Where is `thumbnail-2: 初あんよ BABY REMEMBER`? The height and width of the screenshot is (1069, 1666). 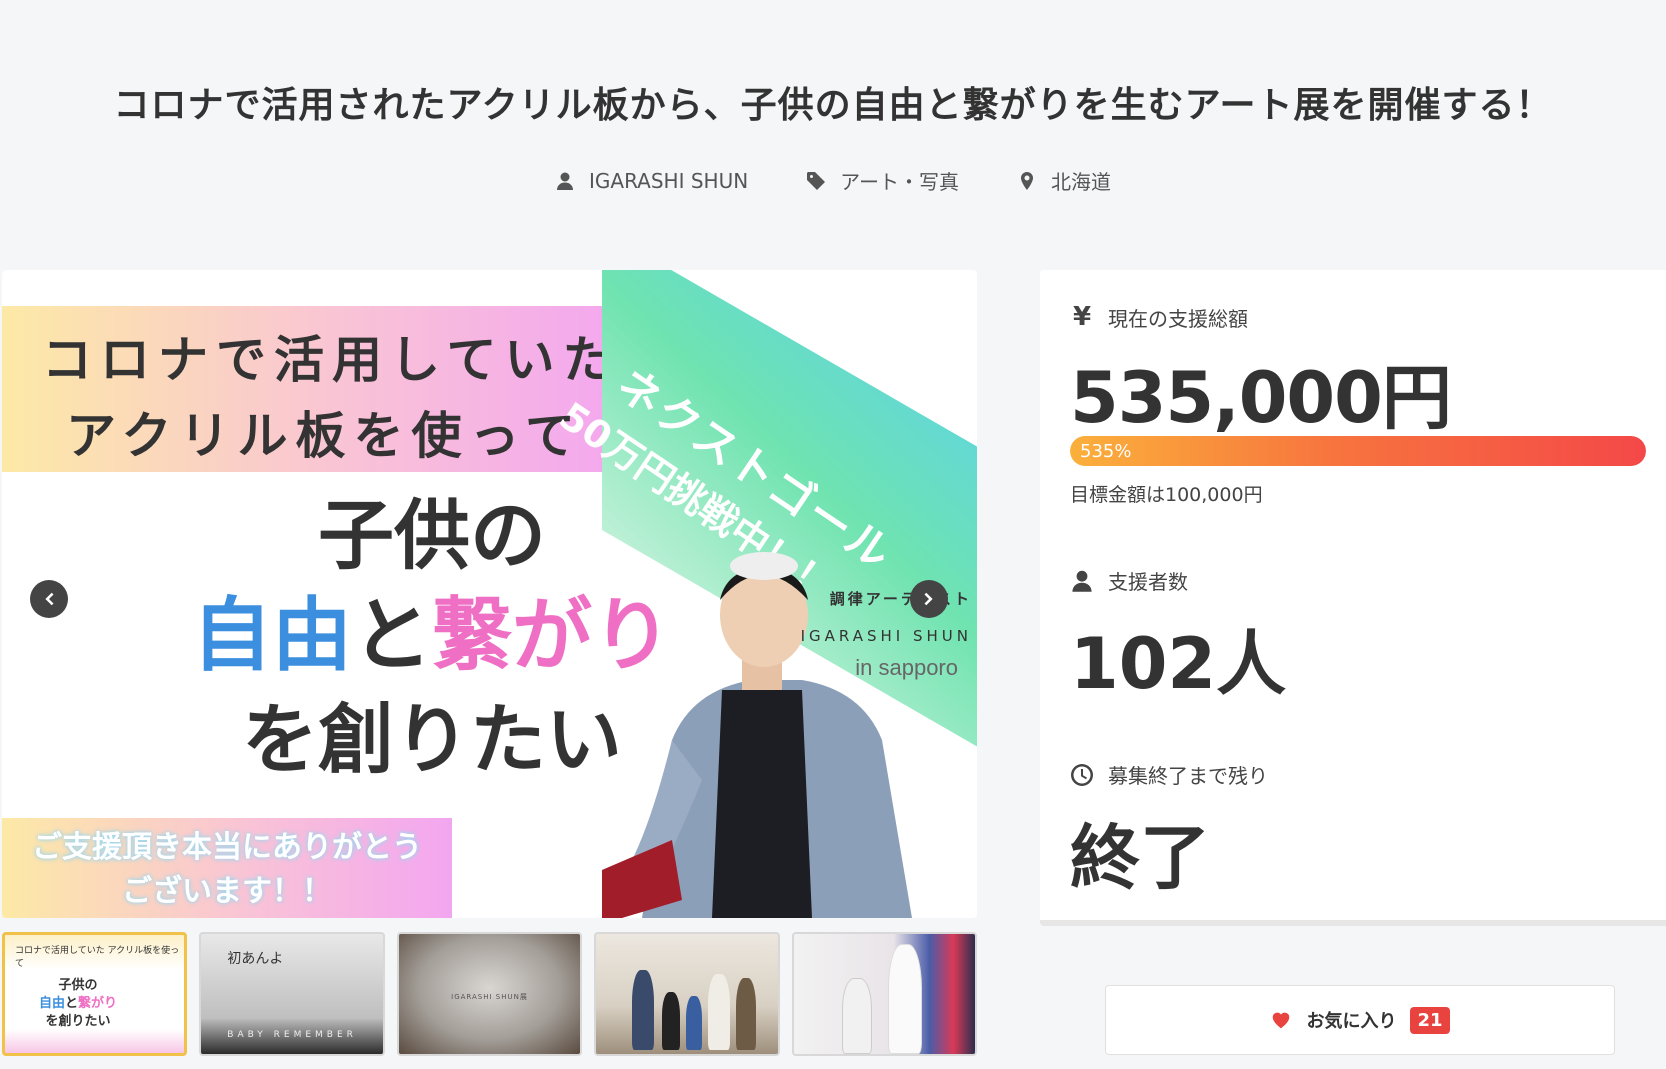
thumbnail-2: 初あんよ BABY REMEMBER is located at coordinates (292, 994).